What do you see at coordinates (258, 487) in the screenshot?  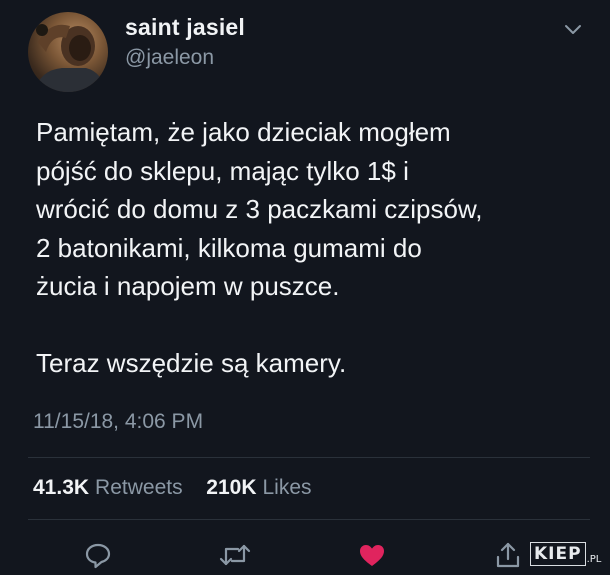 I see `likes-stat: 210K Likes` at bounding box center [258, 487].